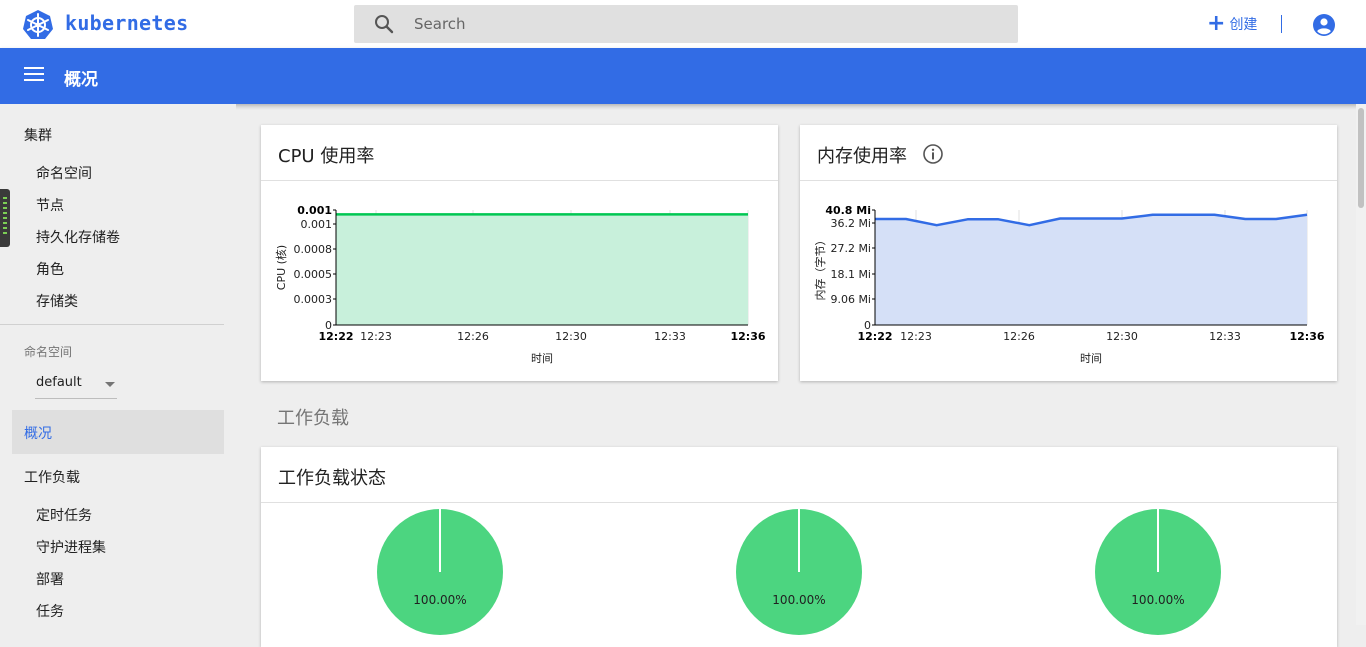 The image size is (1366, 647). What do you see at coordinates (64, 173) in the screenshot?
I see `sidebar-item-namespaces: 命名空间` at bounding box center [64, 173].